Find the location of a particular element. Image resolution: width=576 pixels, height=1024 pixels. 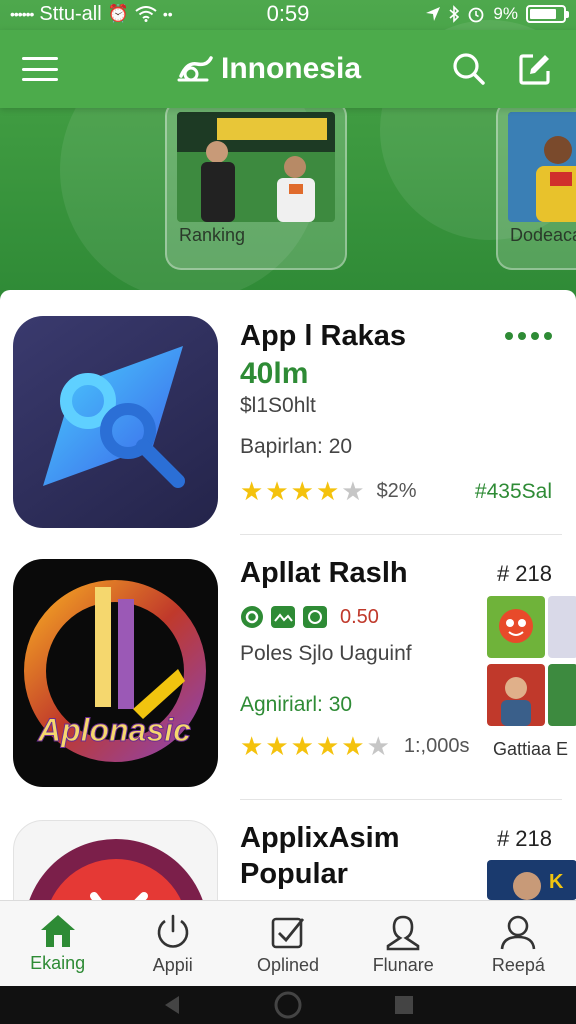

status-bar: •••••• Sttu-all ⏰ •• 0:59 9% is located at coordinates (288, 14).